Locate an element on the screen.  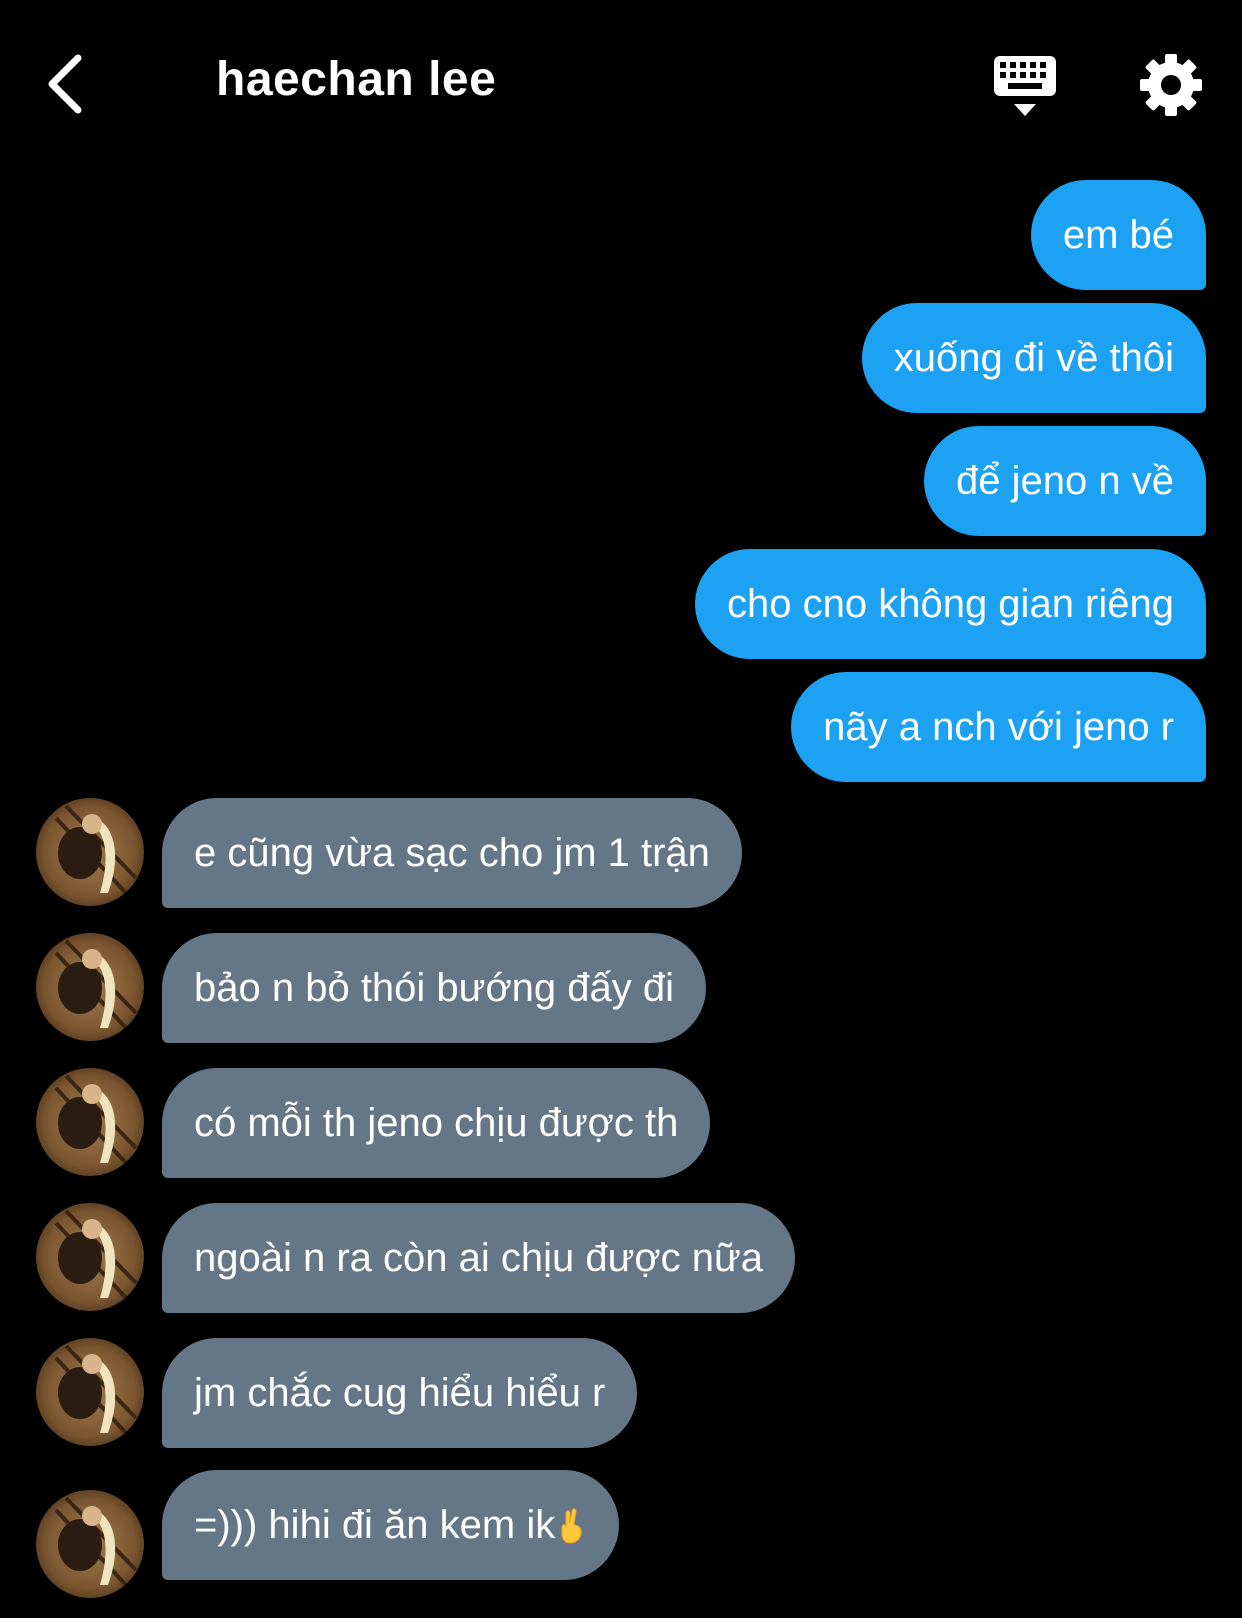
conversation-title: haechan lee is located at coordinates (356, 79).